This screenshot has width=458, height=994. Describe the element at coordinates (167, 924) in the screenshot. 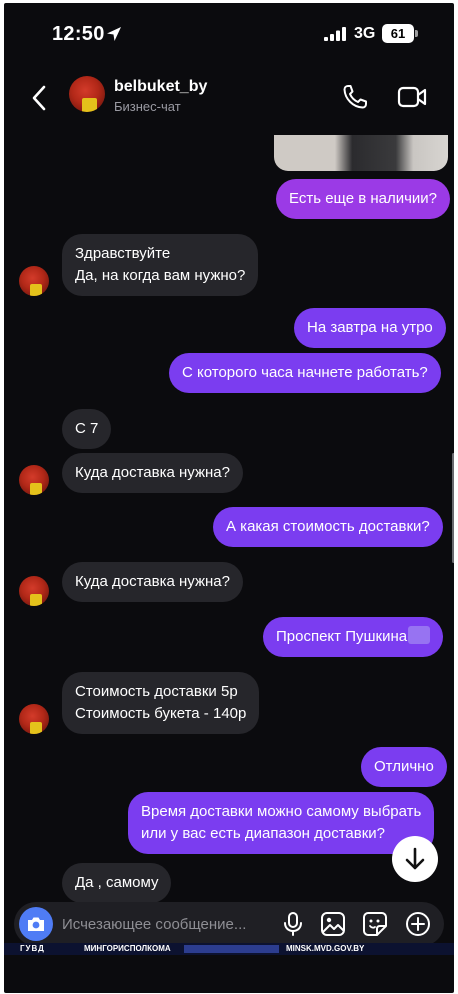

I see `message-input` at that location.